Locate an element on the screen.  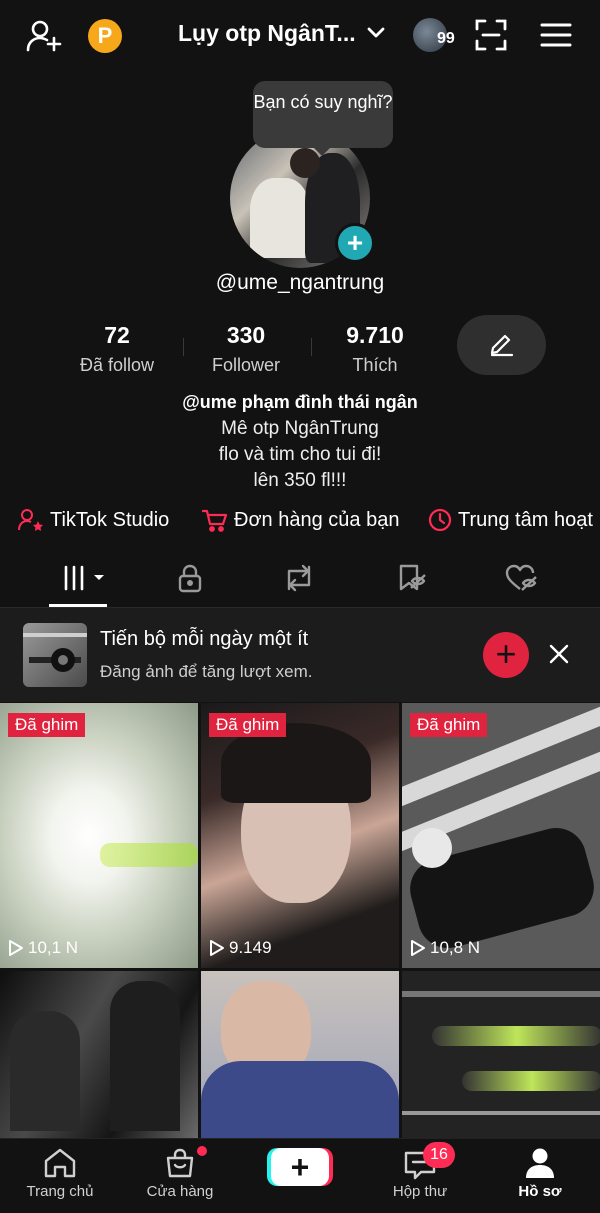
content-tabs is located at coordinates (300, 581).